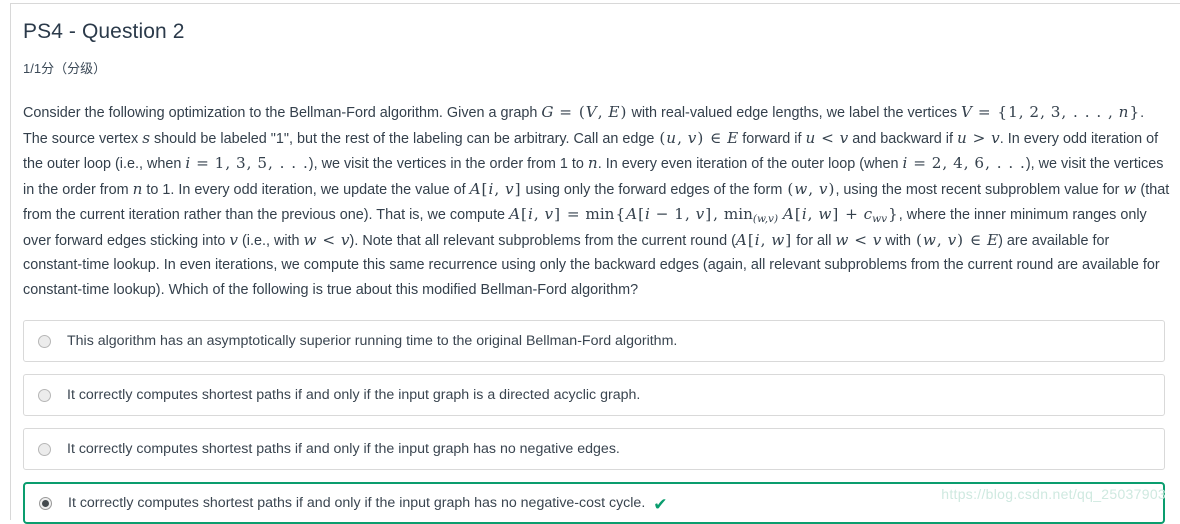 This screenshot has height=524, width=1180. What do you see at coordinates (1130, 188) in the screenshot?
I see `inline-math: w` at bounding box center [1130, 188].